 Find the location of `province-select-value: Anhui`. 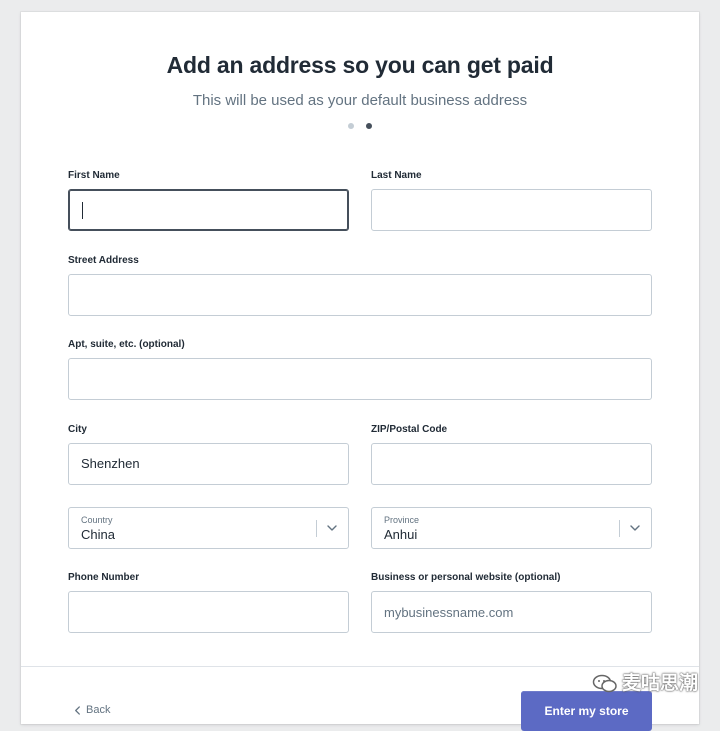

province-select-value: Anhui is located at coordinates (401, 534).